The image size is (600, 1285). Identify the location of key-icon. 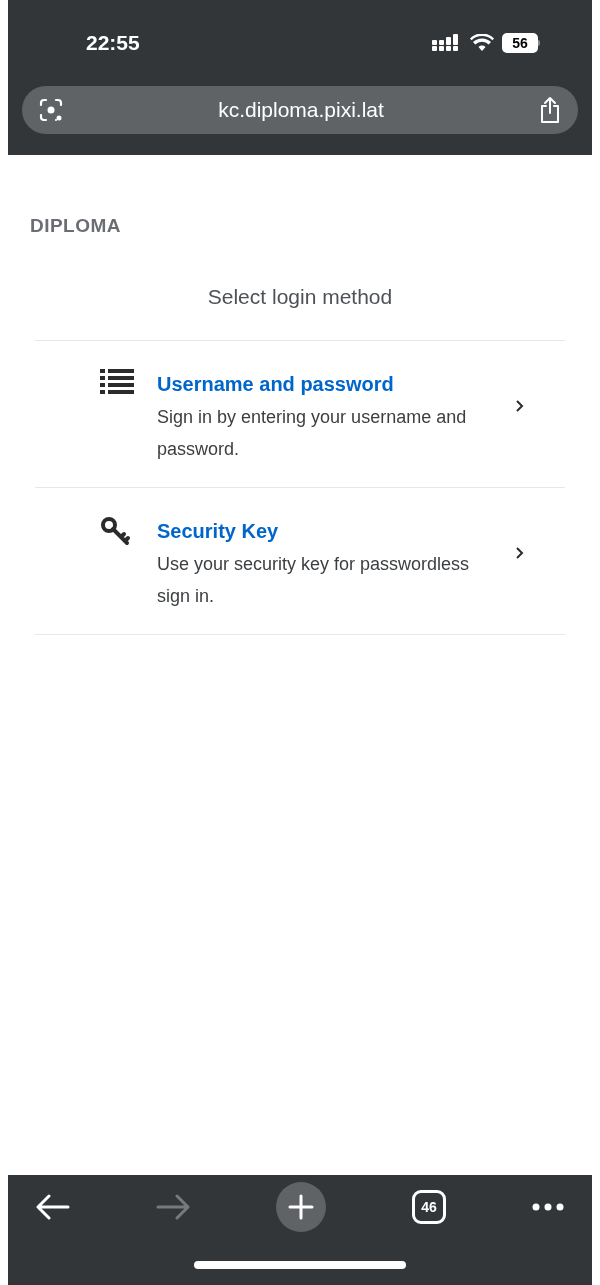
(116, 531).